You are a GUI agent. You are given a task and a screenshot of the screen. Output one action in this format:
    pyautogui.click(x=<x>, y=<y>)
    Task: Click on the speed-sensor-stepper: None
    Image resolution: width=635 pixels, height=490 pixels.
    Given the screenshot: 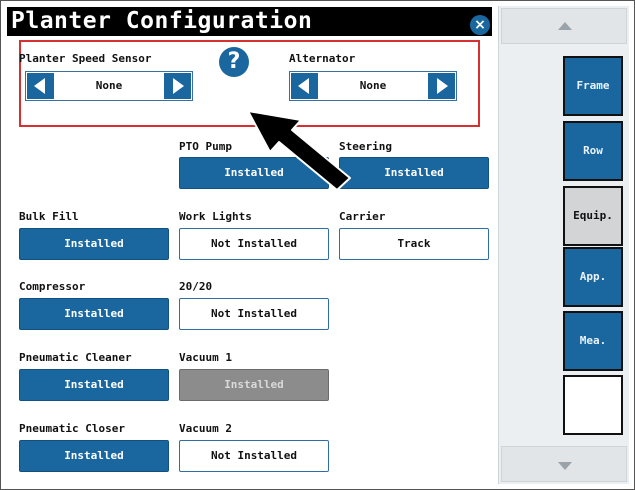 What is the action you would take?
    pyautogui.click(x=109, y=86)
    